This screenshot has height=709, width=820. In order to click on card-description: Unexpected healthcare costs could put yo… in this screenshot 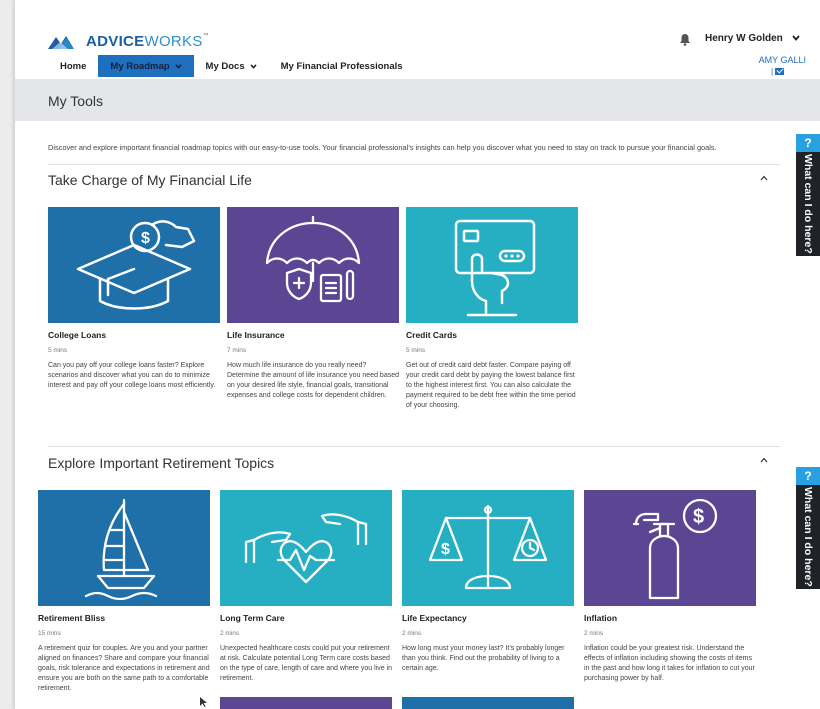, I will do `click(306, 663)`.